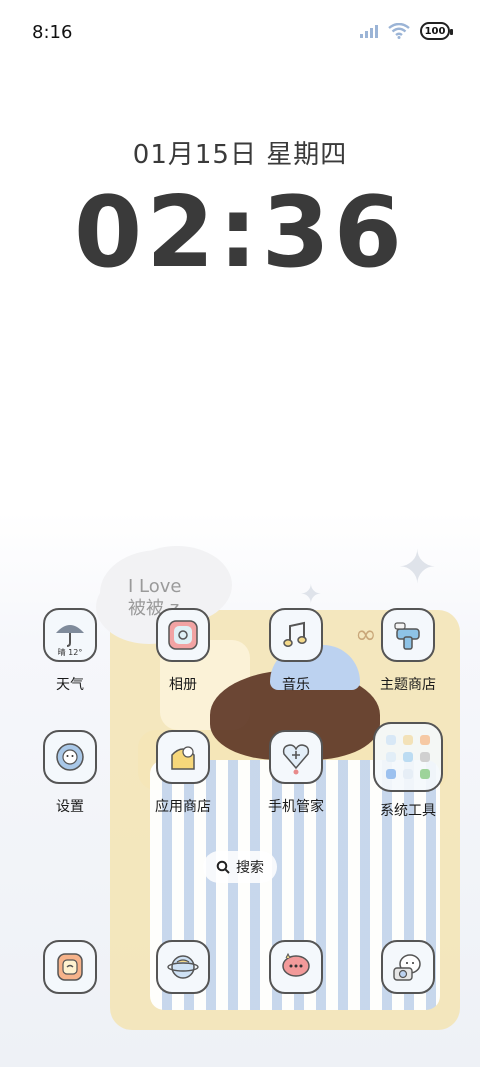 The image size is (480, 1067). What do you see at coordinates (408, 757) in the screenshot?
I see `folder-icon` at bounding box center [408, 757].